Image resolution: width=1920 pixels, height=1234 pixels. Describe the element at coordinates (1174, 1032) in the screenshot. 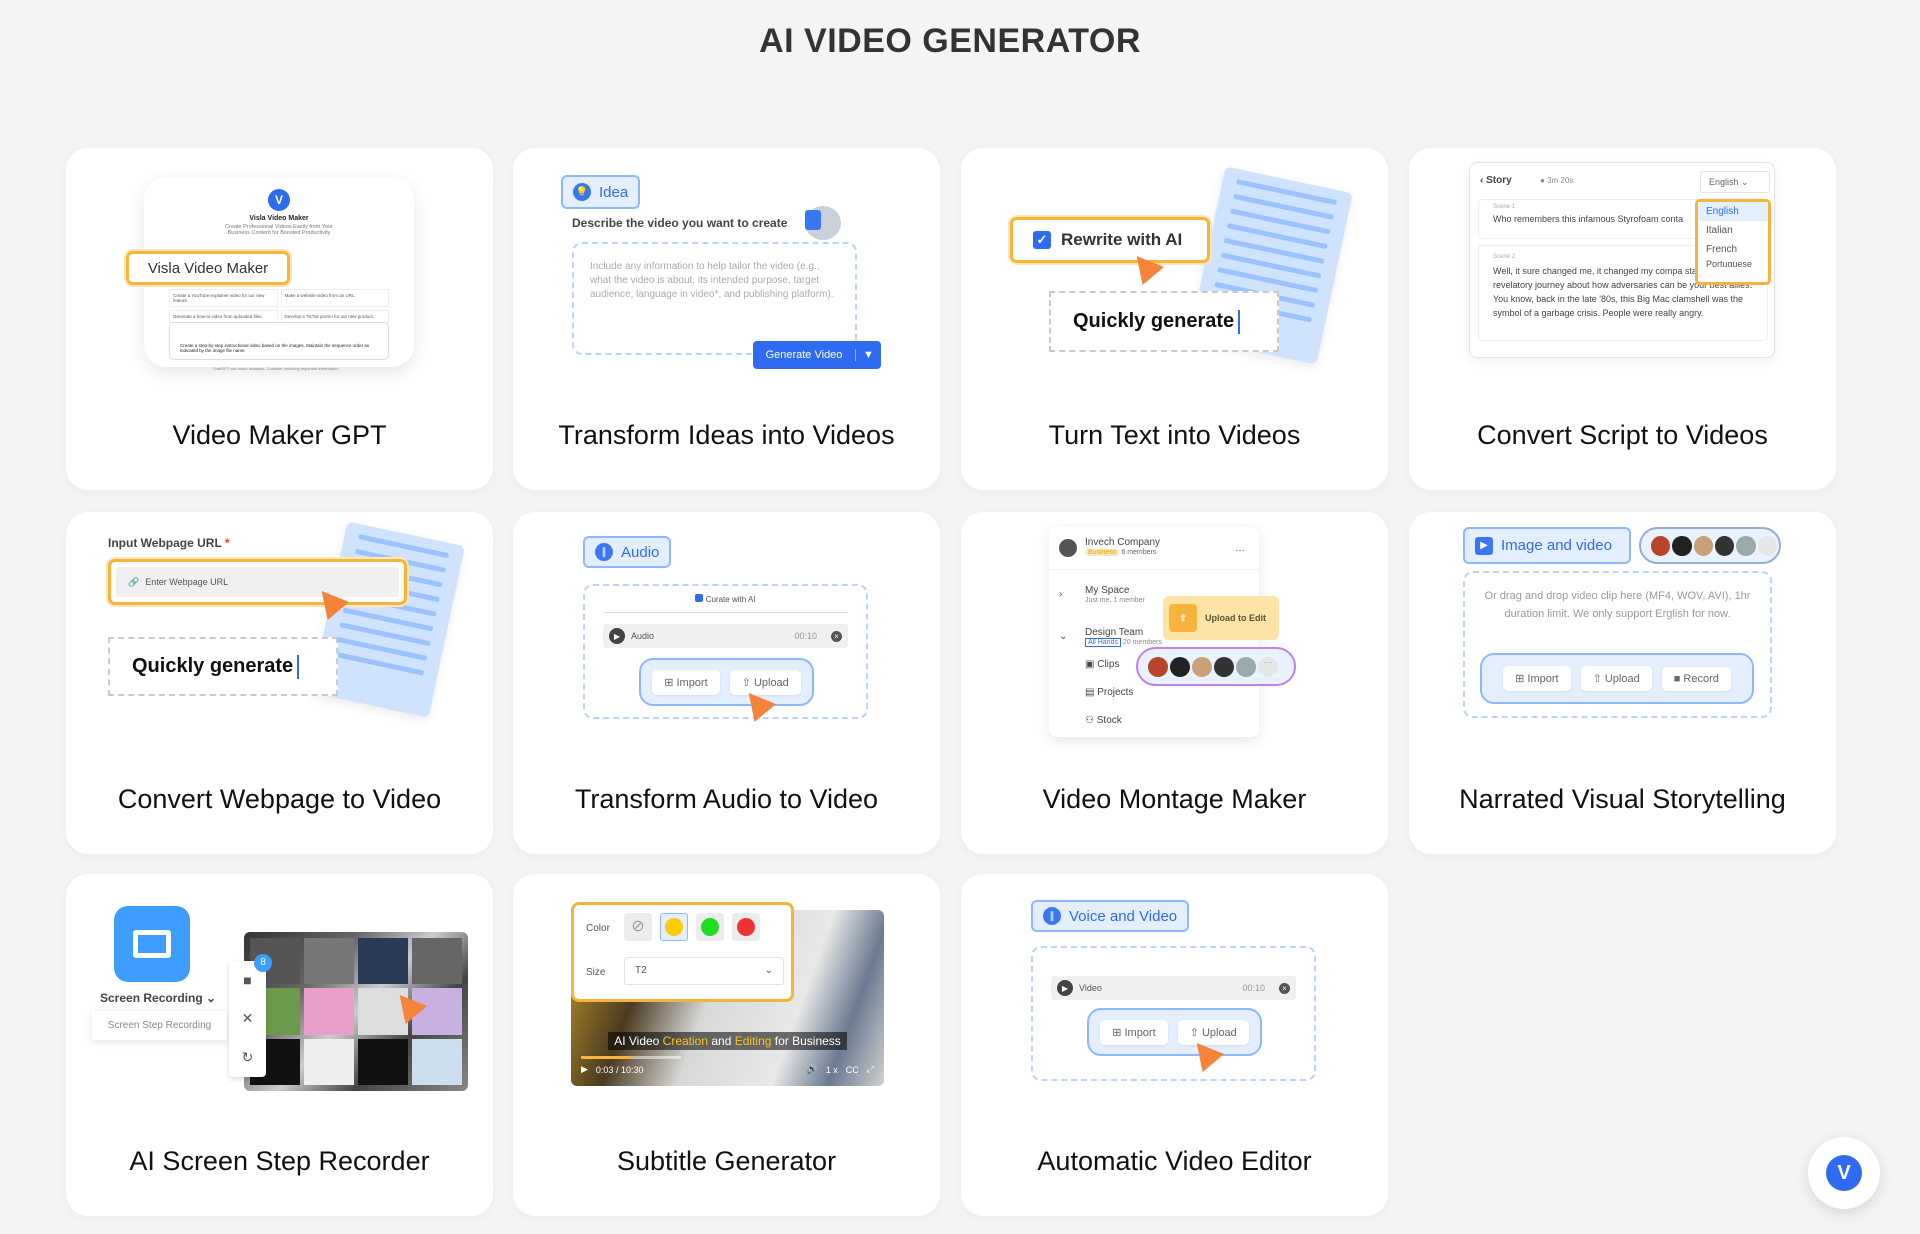

I see `import-upload-group: ⊞ Import ⇧ Upload` at that location.